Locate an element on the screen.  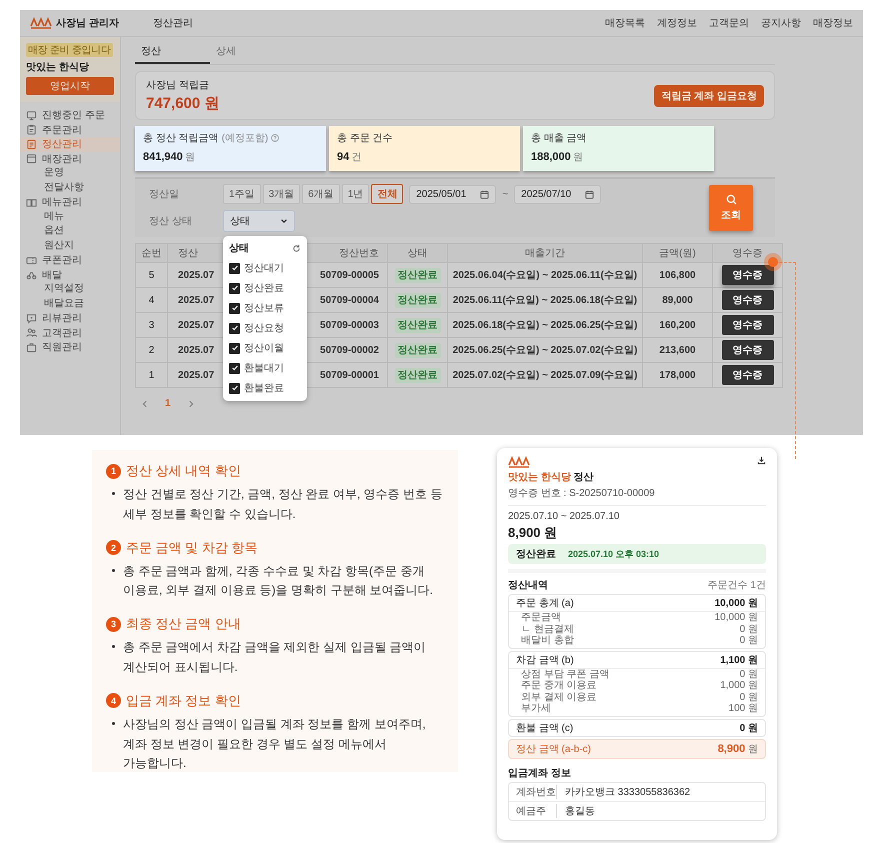
stat-label: 총 정산 적립금액 is located at coordinates (181, 138).